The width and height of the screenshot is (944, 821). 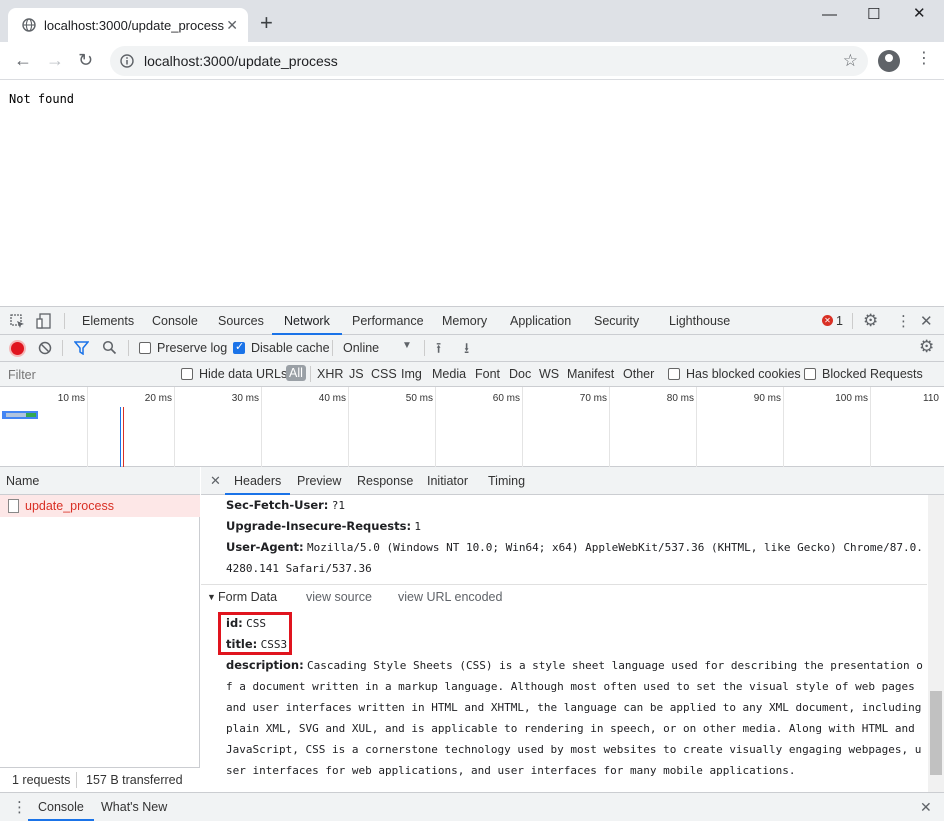 I want to click on new-tab-button: +, so click(x=266, y=23).